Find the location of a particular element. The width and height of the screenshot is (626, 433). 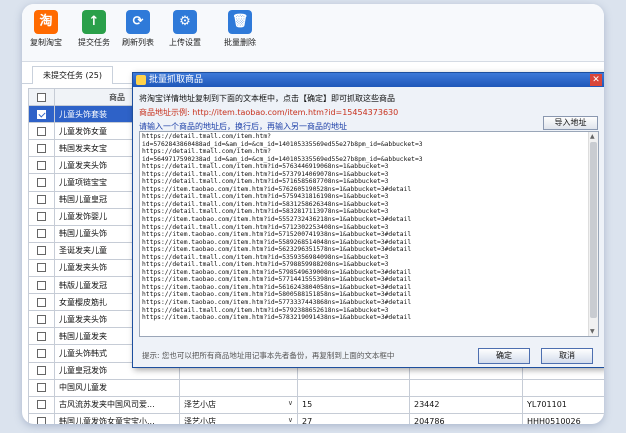

table-row: 古风流苏发夹中国风司爱... 泽艺小店 ∨ 15 23442 YL701101 is located at coordinates (316, 404).